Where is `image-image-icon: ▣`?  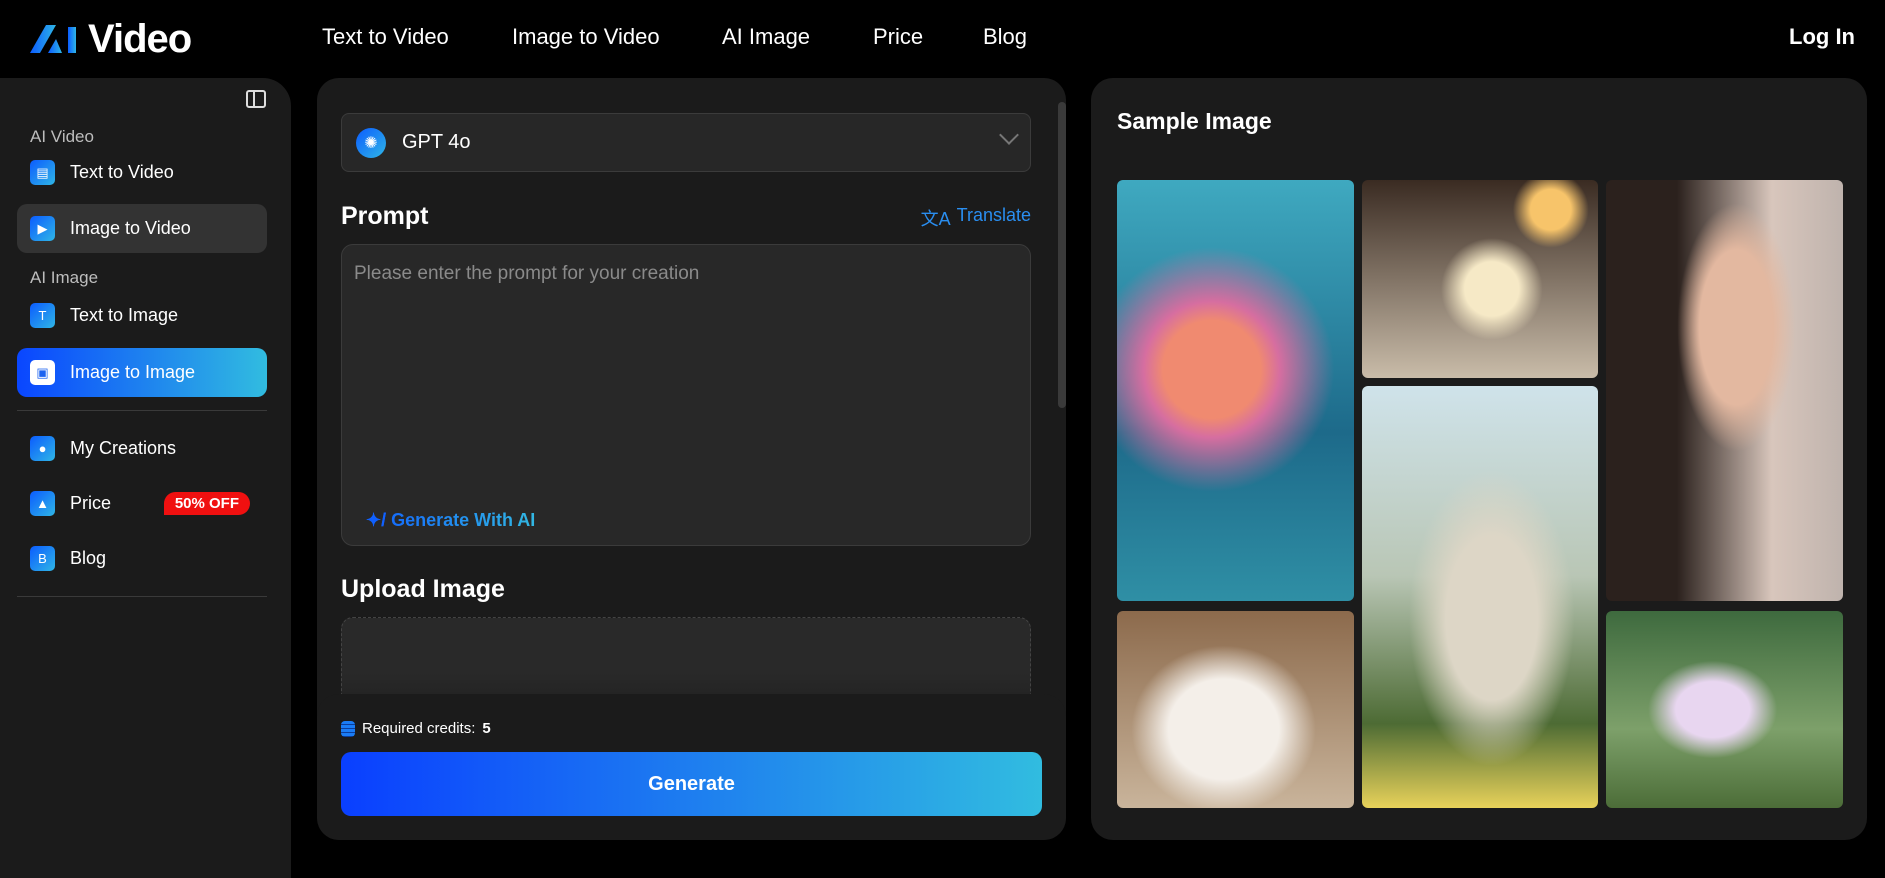 image-image-icon: ▣ is located at coordinates (42, 372).